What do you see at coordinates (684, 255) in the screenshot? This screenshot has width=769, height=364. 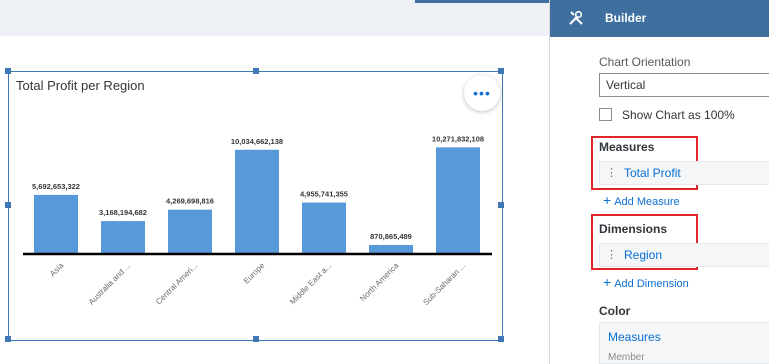 I see `dimension-item-region: ⋮ Region` at bounding box center [684, 255].